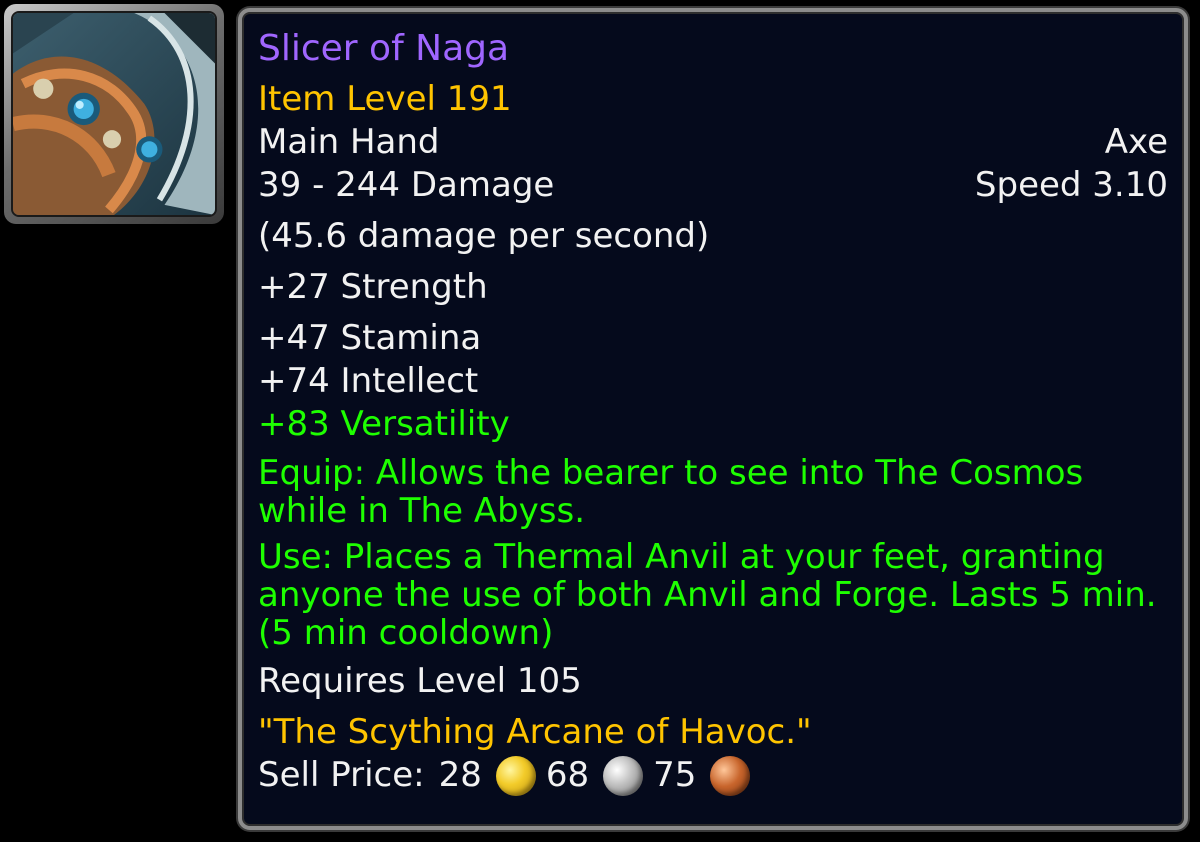 Image resolution: width=1200 pixels, height=842 pixels. Describe the element at coordinates (385, 99) in the screenshot. I see `item-level: Item Level 191` at that location.